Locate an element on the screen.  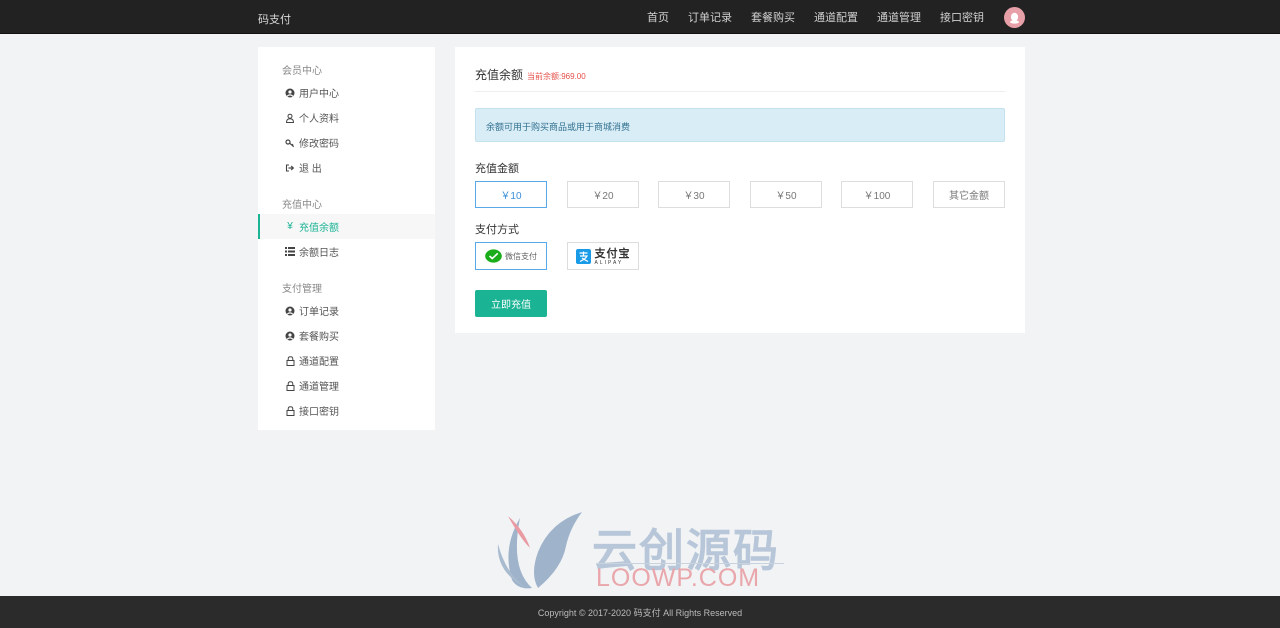
sidebar-item-balance-log: 余额日志 is located at coordinates (346, 251).